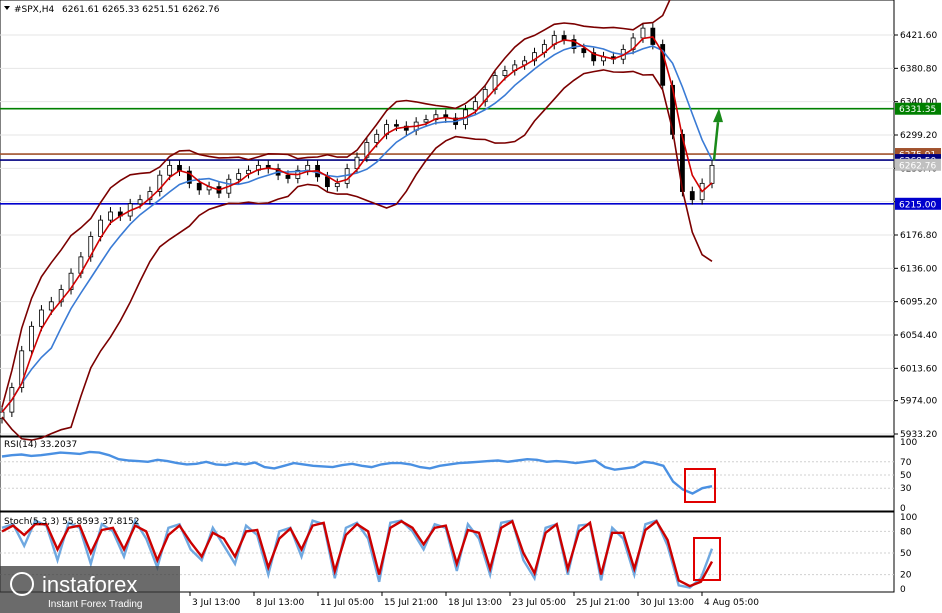 This screenshot has height=613, width=942. I want to click on price-tick-label: 6299.20, so click(918, 136).